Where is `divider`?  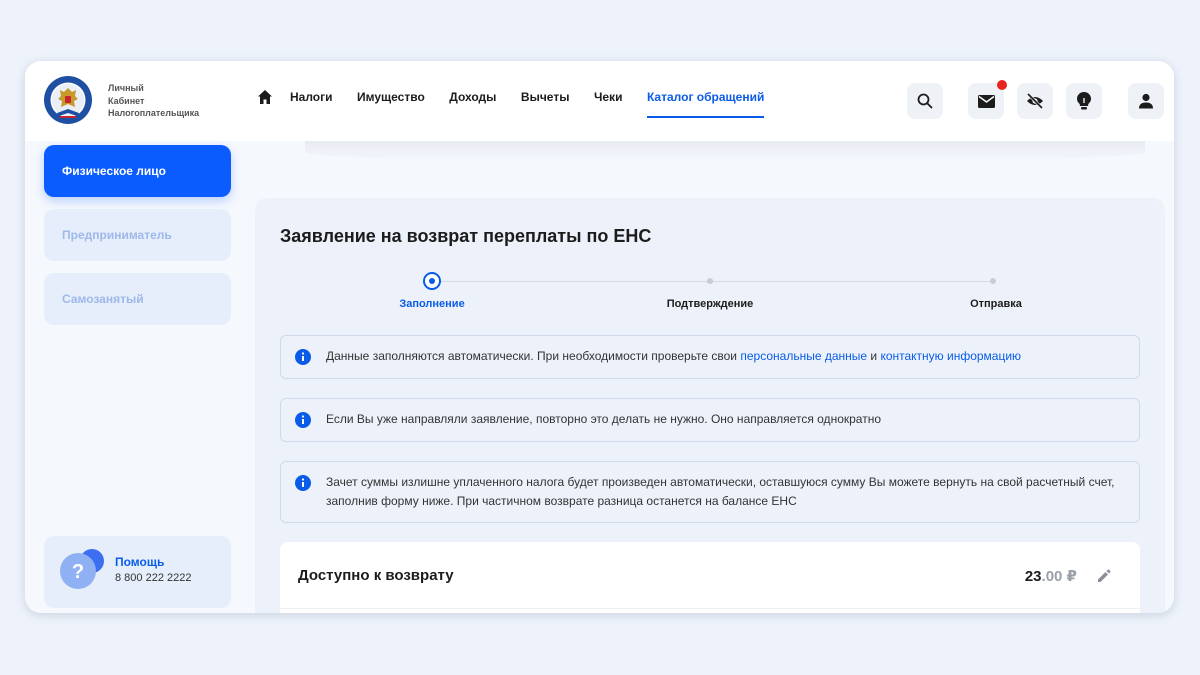
divider is located at coordinates (710, 608).